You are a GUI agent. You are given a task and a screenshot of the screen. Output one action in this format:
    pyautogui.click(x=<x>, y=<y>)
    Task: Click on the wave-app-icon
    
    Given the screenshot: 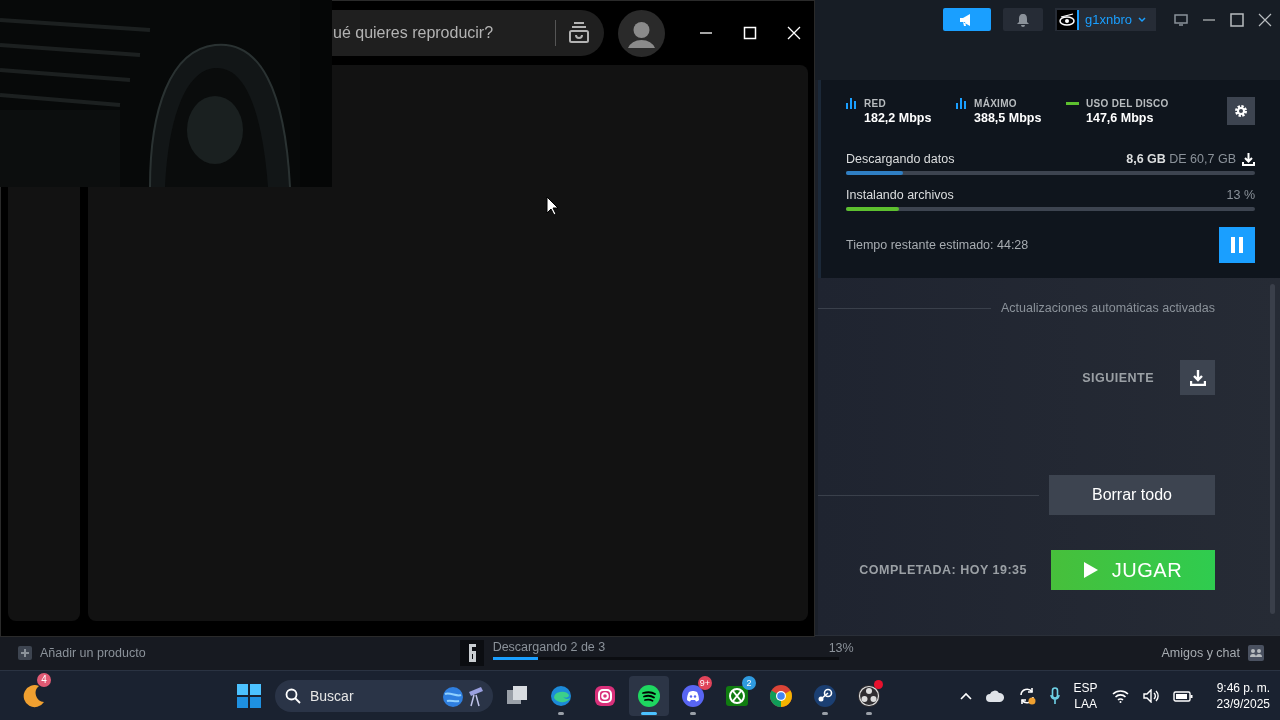 What is the action you would take?
    pyautogui.click(x=561, y=695)
    